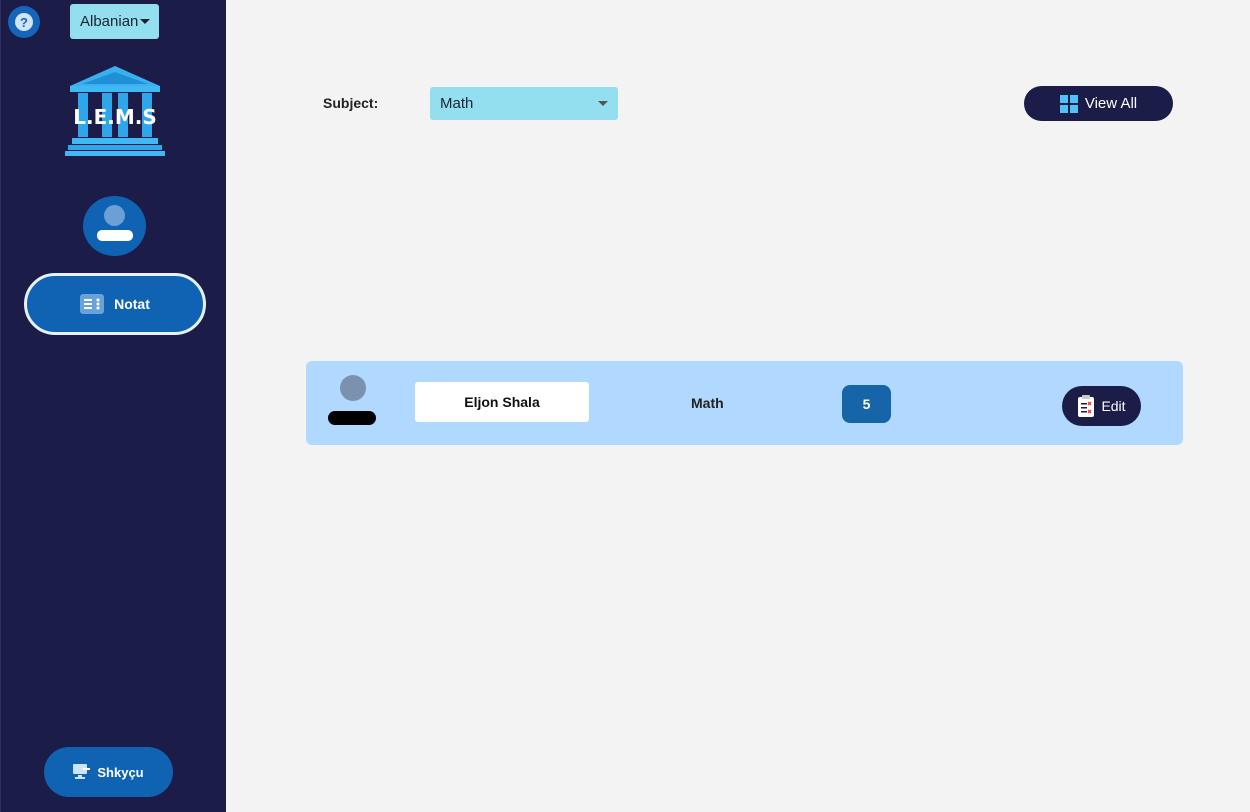 This screenshot has height=812, width=1250. I want to click on subject-select-value: Math, so click(457, 103).